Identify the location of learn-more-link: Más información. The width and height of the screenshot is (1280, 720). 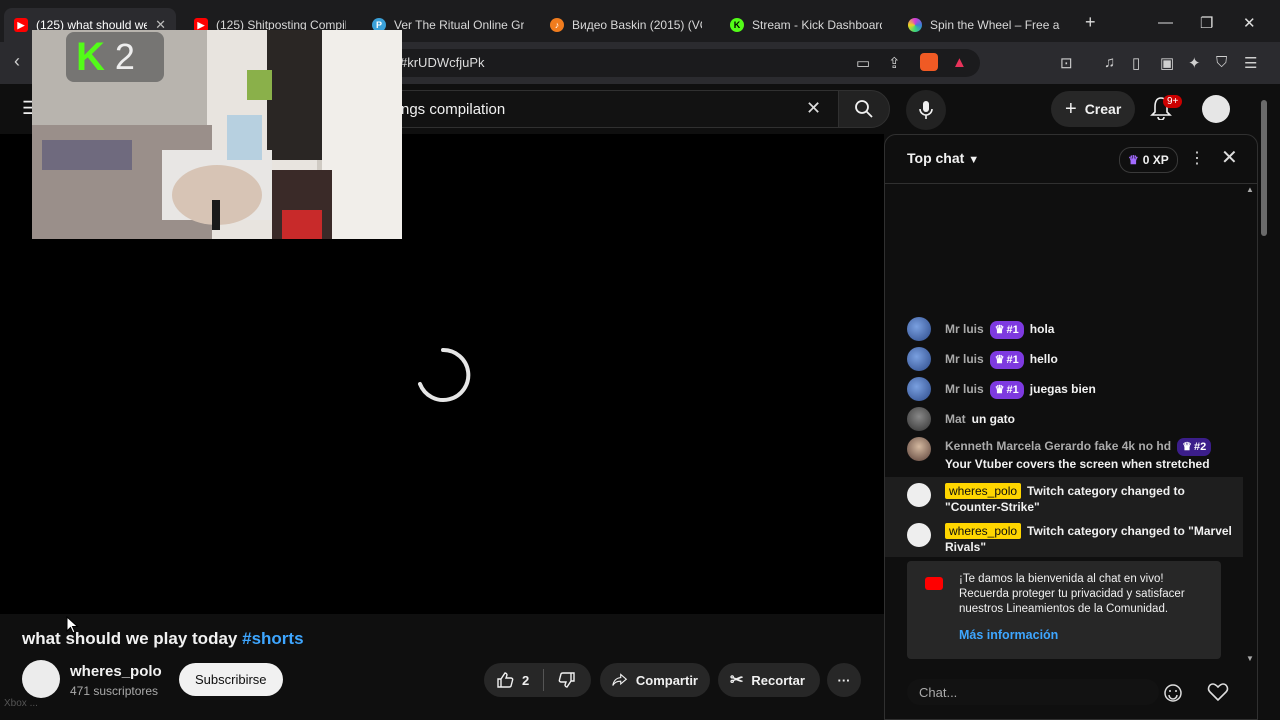
(1008, 635).